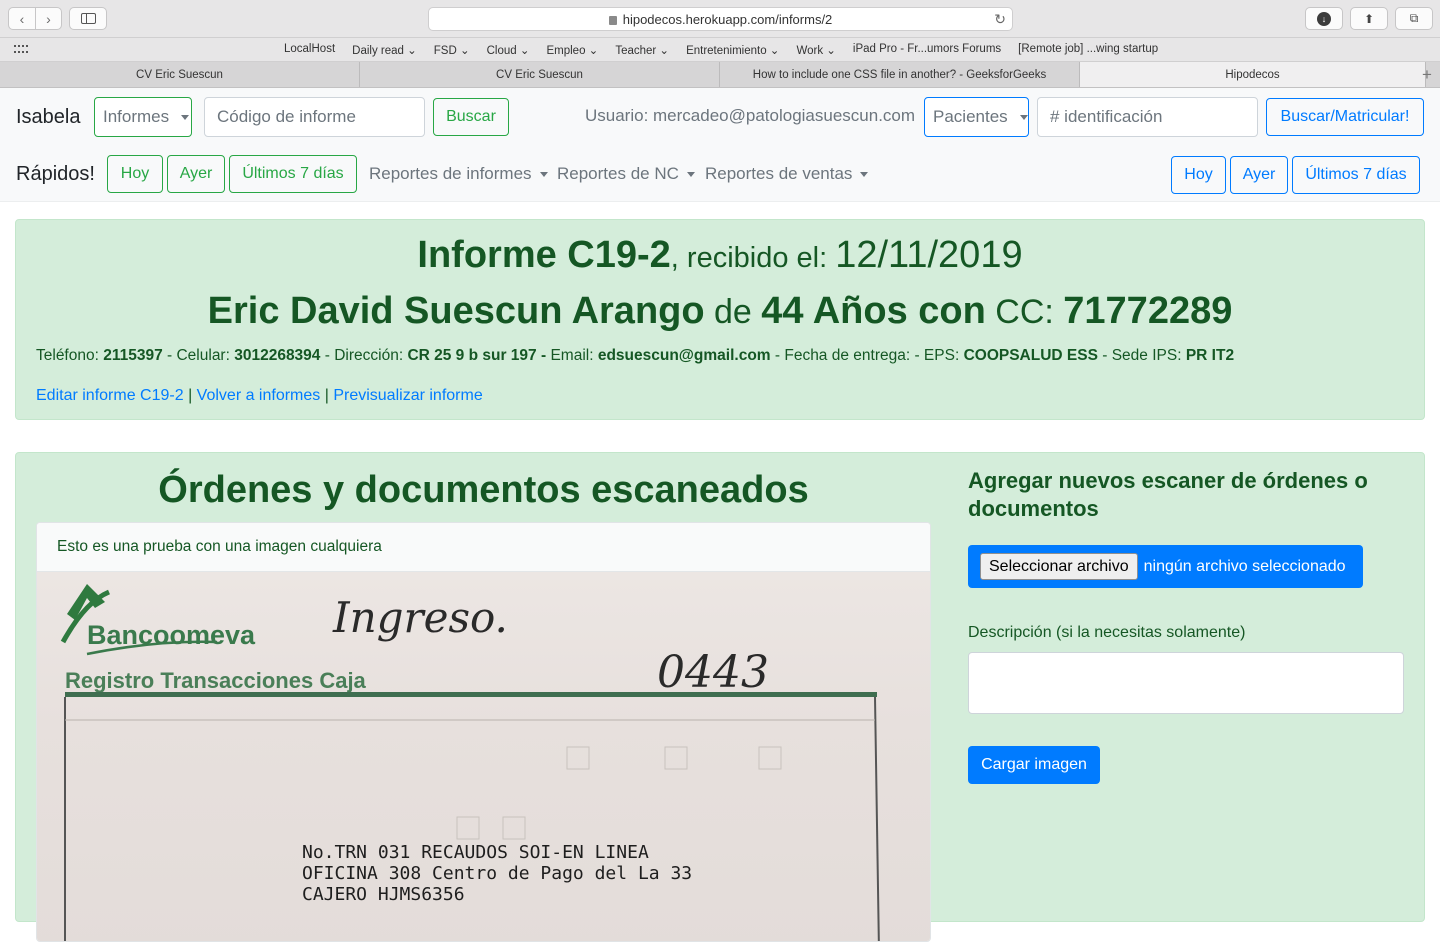 The image size is (1440, 942). What do you see at coordinates (48, 117) in the screenshot?
I see `brand: Isabela` at bounding box center [48, 117].